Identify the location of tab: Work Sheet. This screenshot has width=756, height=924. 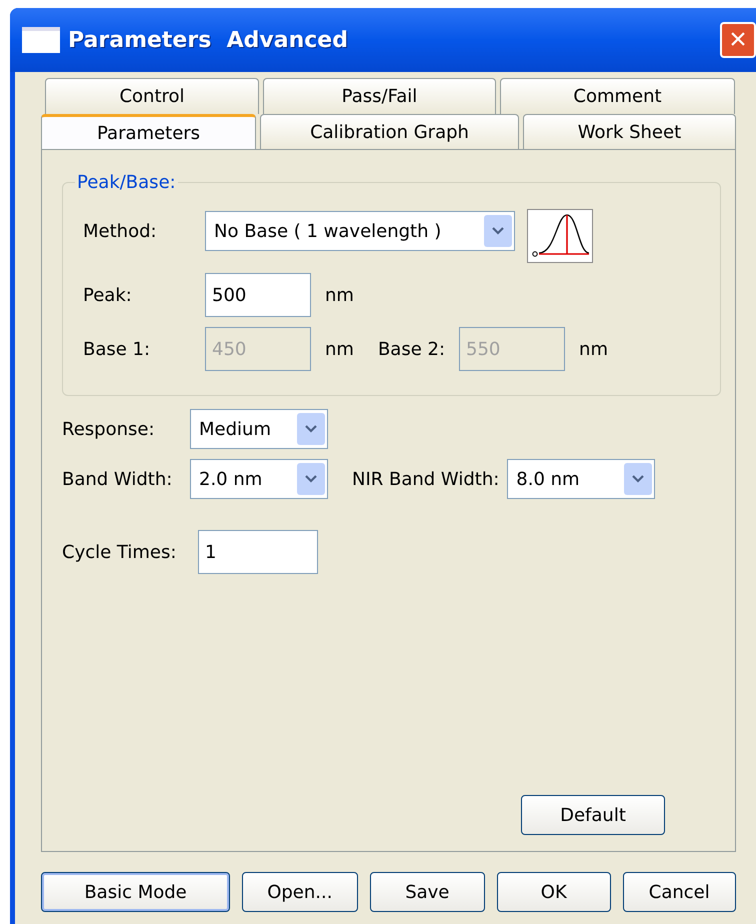
(629, 132).